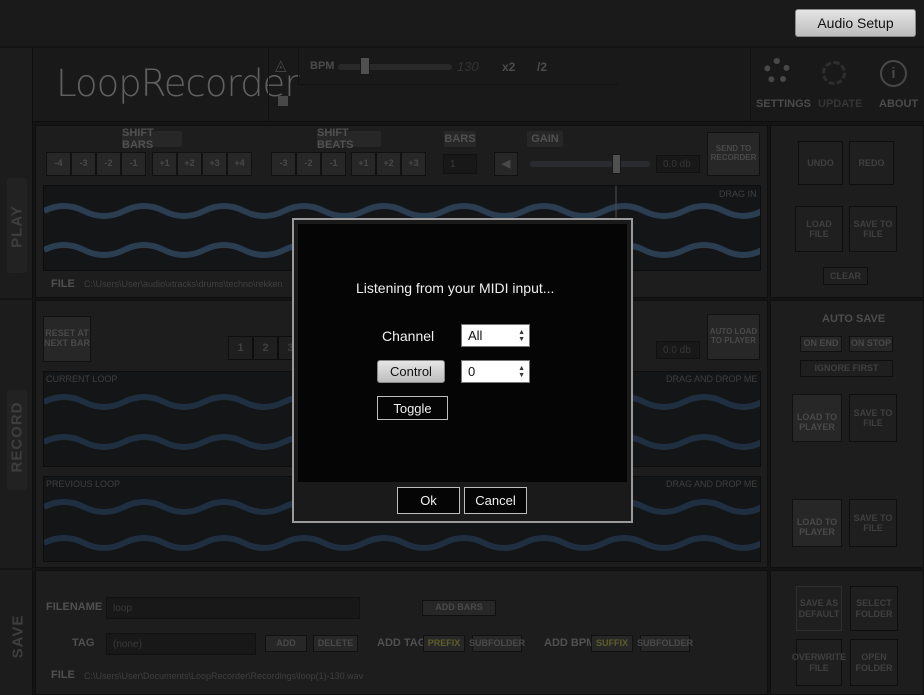 This screenshot has height=695, width=924. Describe the element at coordinates (495, 371) in the screenshot. I see `control-number-select: 0 ▲ ▼` at that location.